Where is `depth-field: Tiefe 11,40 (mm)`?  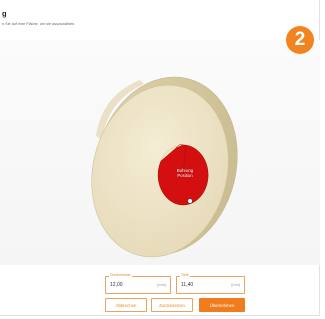
depth-field: Tiefe 11,40 (mm) is located at coordinates (210, 283).